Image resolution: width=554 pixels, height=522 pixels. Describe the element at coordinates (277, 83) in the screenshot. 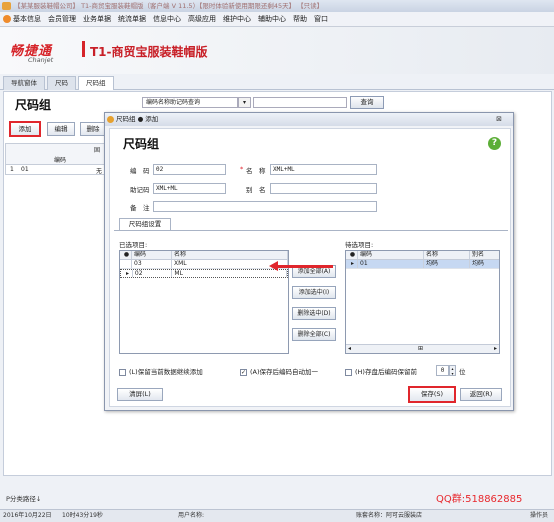

I see `tab-strip: 导航窗体 尺码 尺码组` at that location.